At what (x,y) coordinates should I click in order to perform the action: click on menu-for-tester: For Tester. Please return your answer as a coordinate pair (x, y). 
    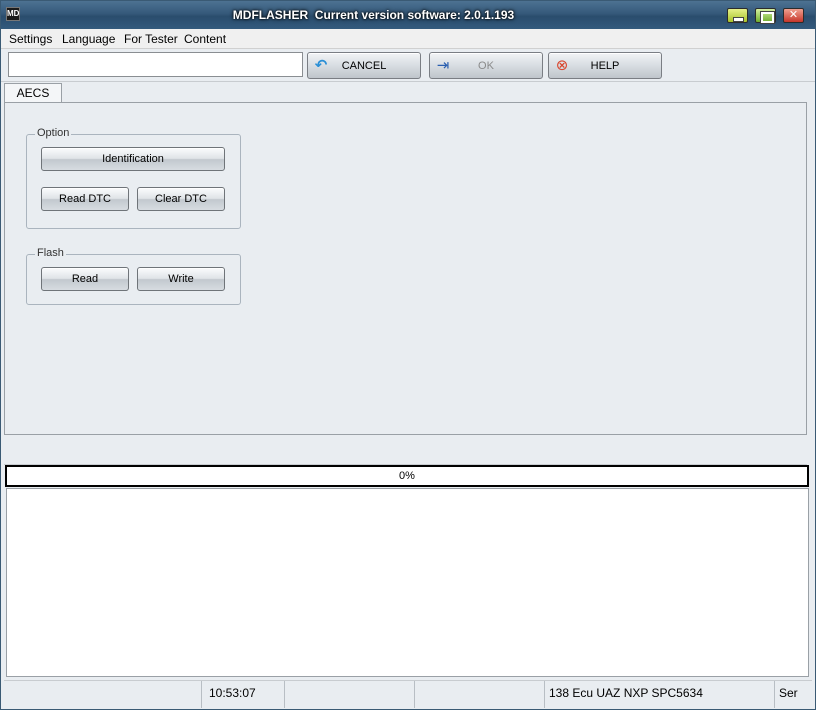
    Looking at the image, I should click on (151, 39).